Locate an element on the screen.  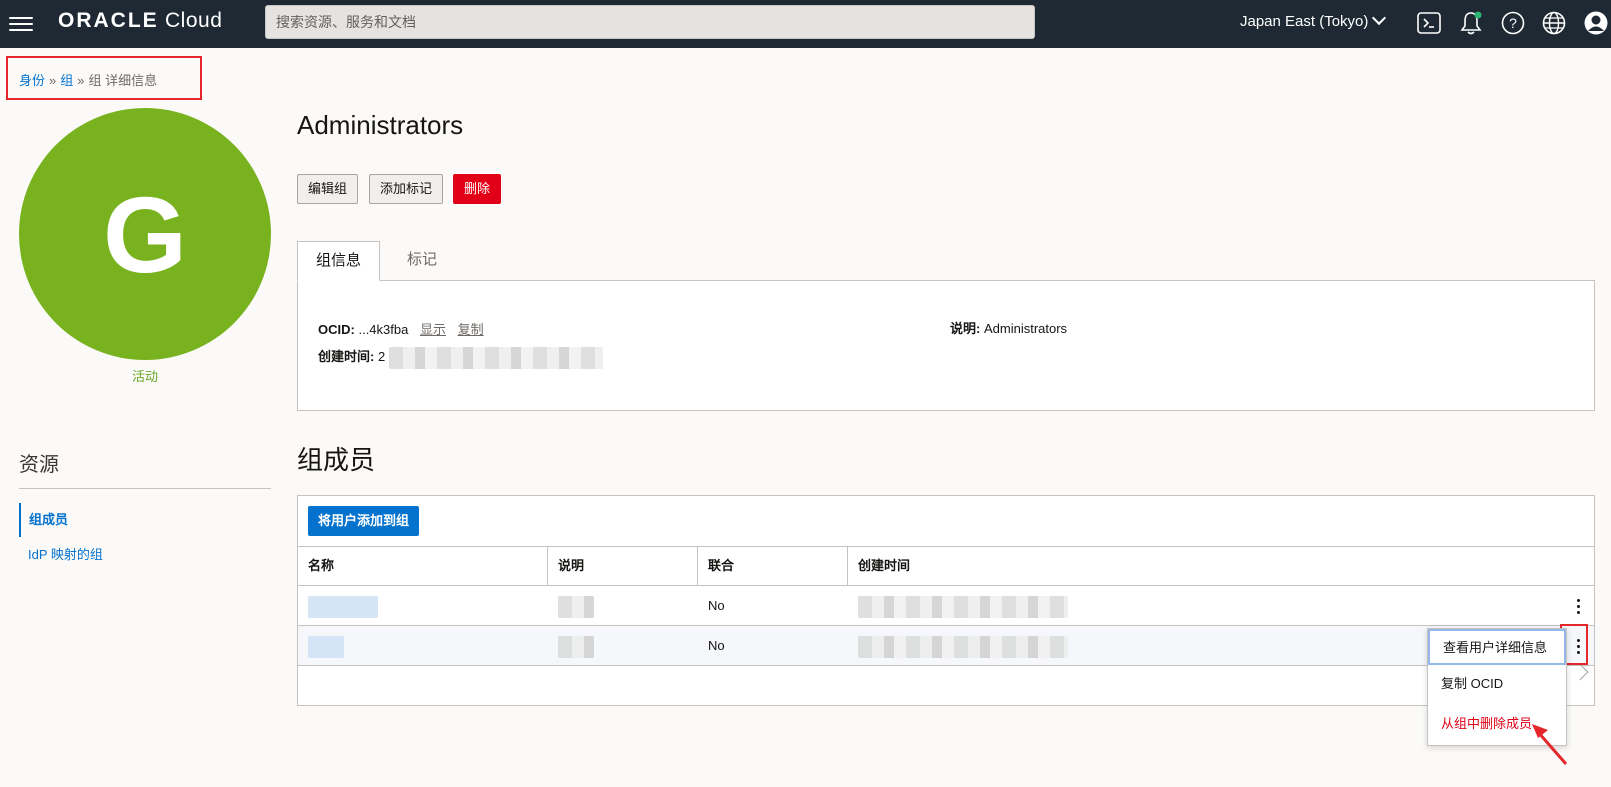
created-label: 创建时间: is located at coordinates (346, 356).